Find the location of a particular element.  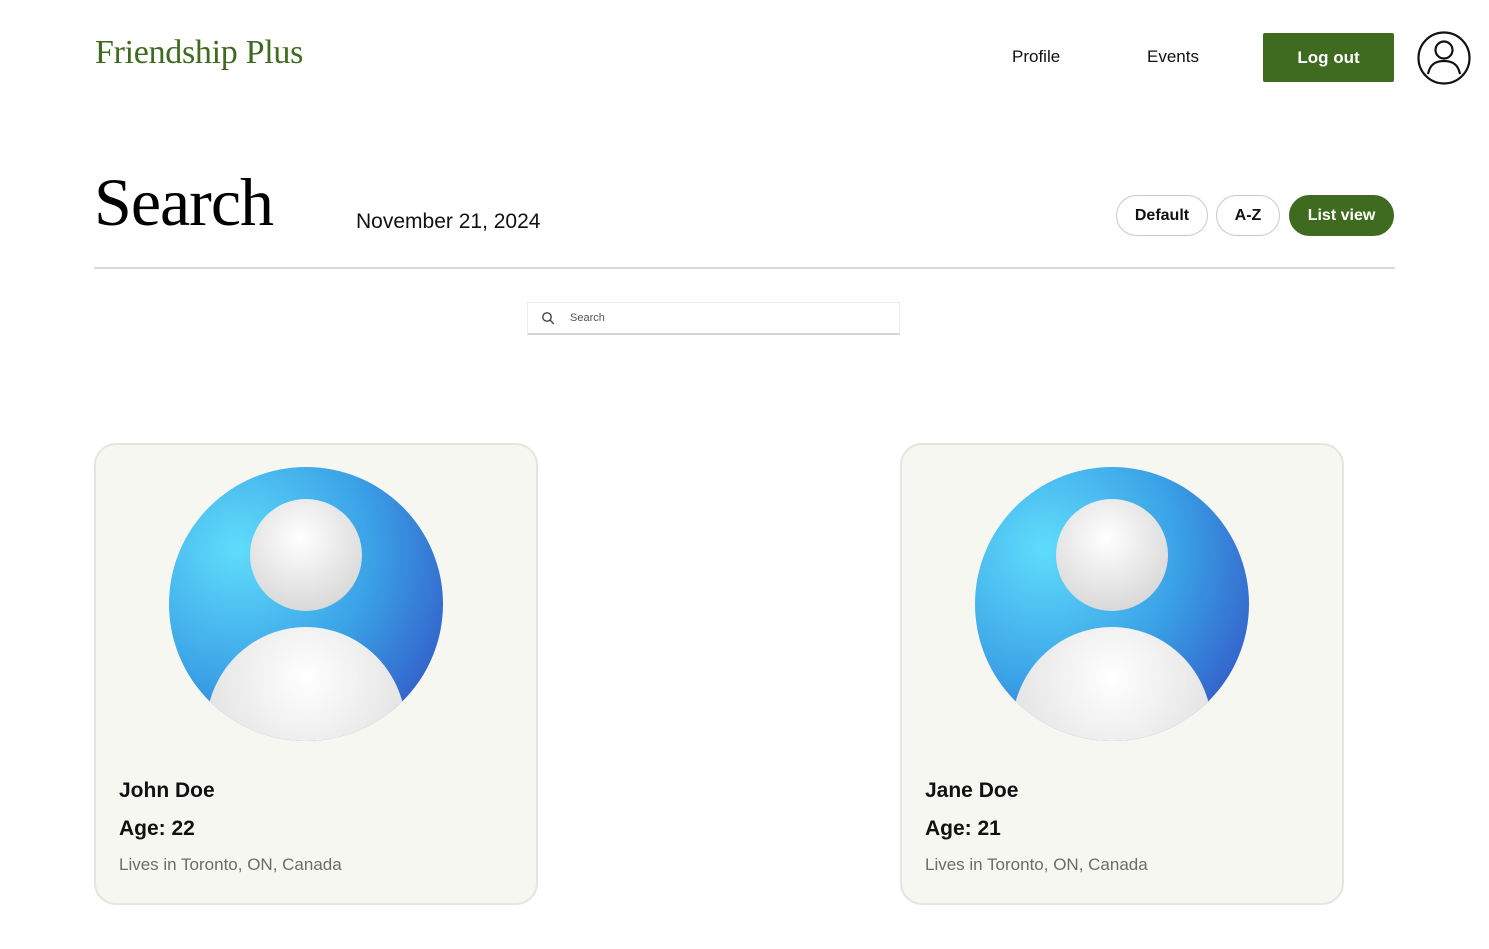

profile-name: John Doe is located at coordinates (167, 790).